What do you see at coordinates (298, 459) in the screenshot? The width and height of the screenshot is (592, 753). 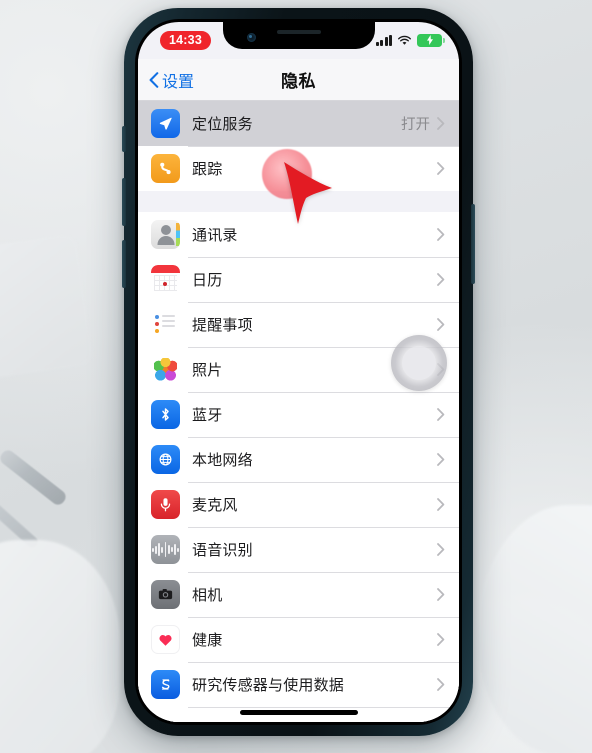 I see `list-item-local-network: 本地网络` at bounding box center [298, 459].